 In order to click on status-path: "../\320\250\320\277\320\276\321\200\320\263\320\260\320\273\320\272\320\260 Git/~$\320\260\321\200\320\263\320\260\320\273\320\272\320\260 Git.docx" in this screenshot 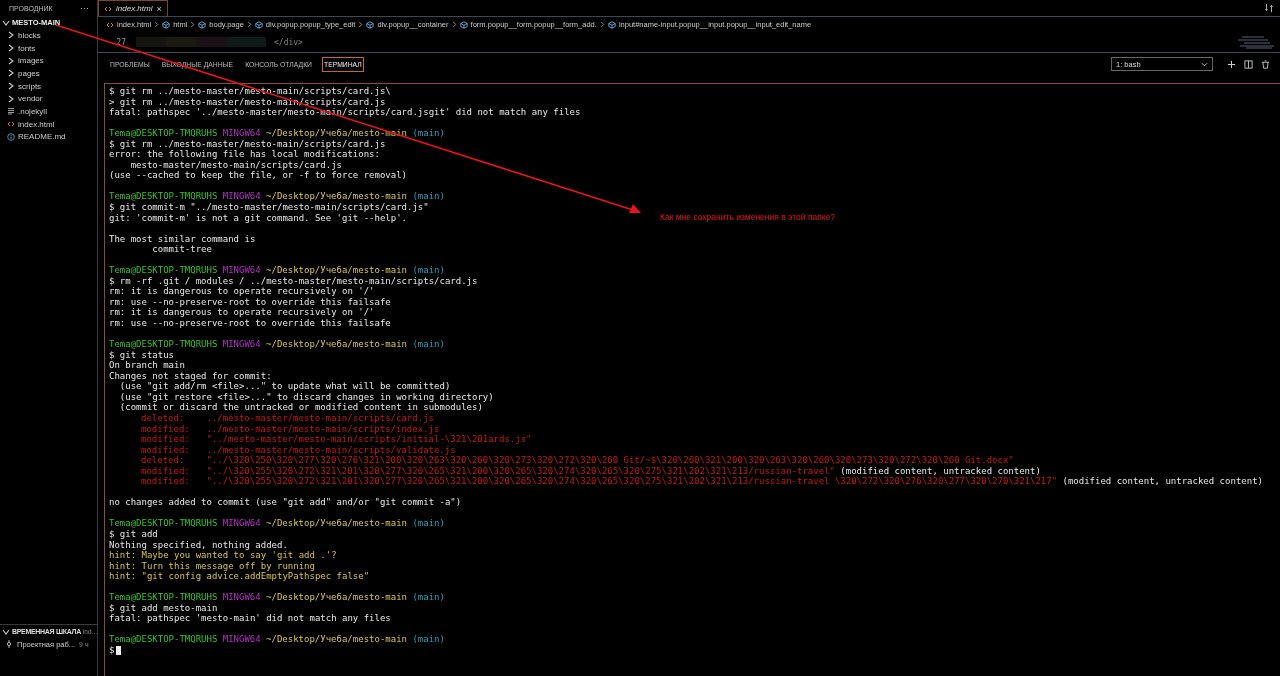, I will do `click(610, 460)`.